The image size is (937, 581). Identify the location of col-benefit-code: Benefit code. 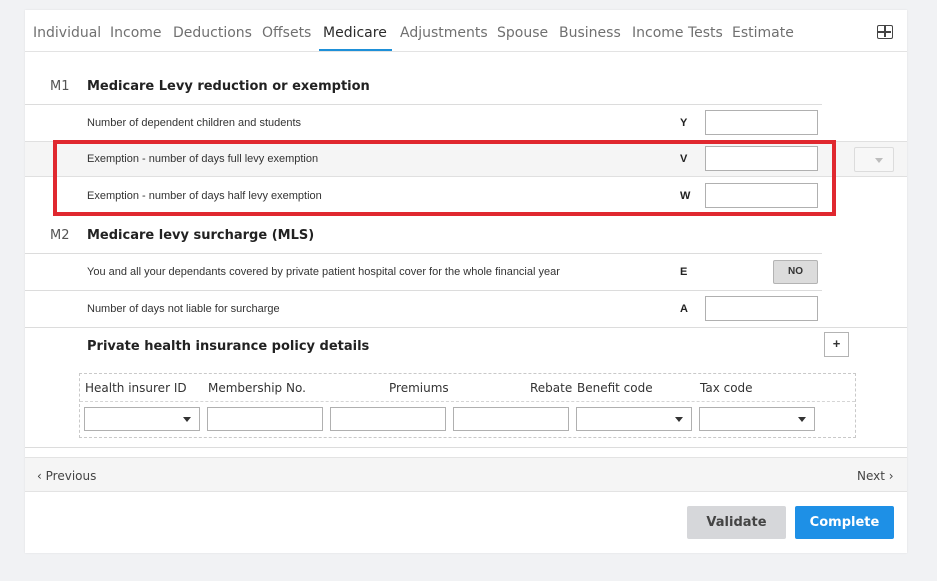
(615, 388).